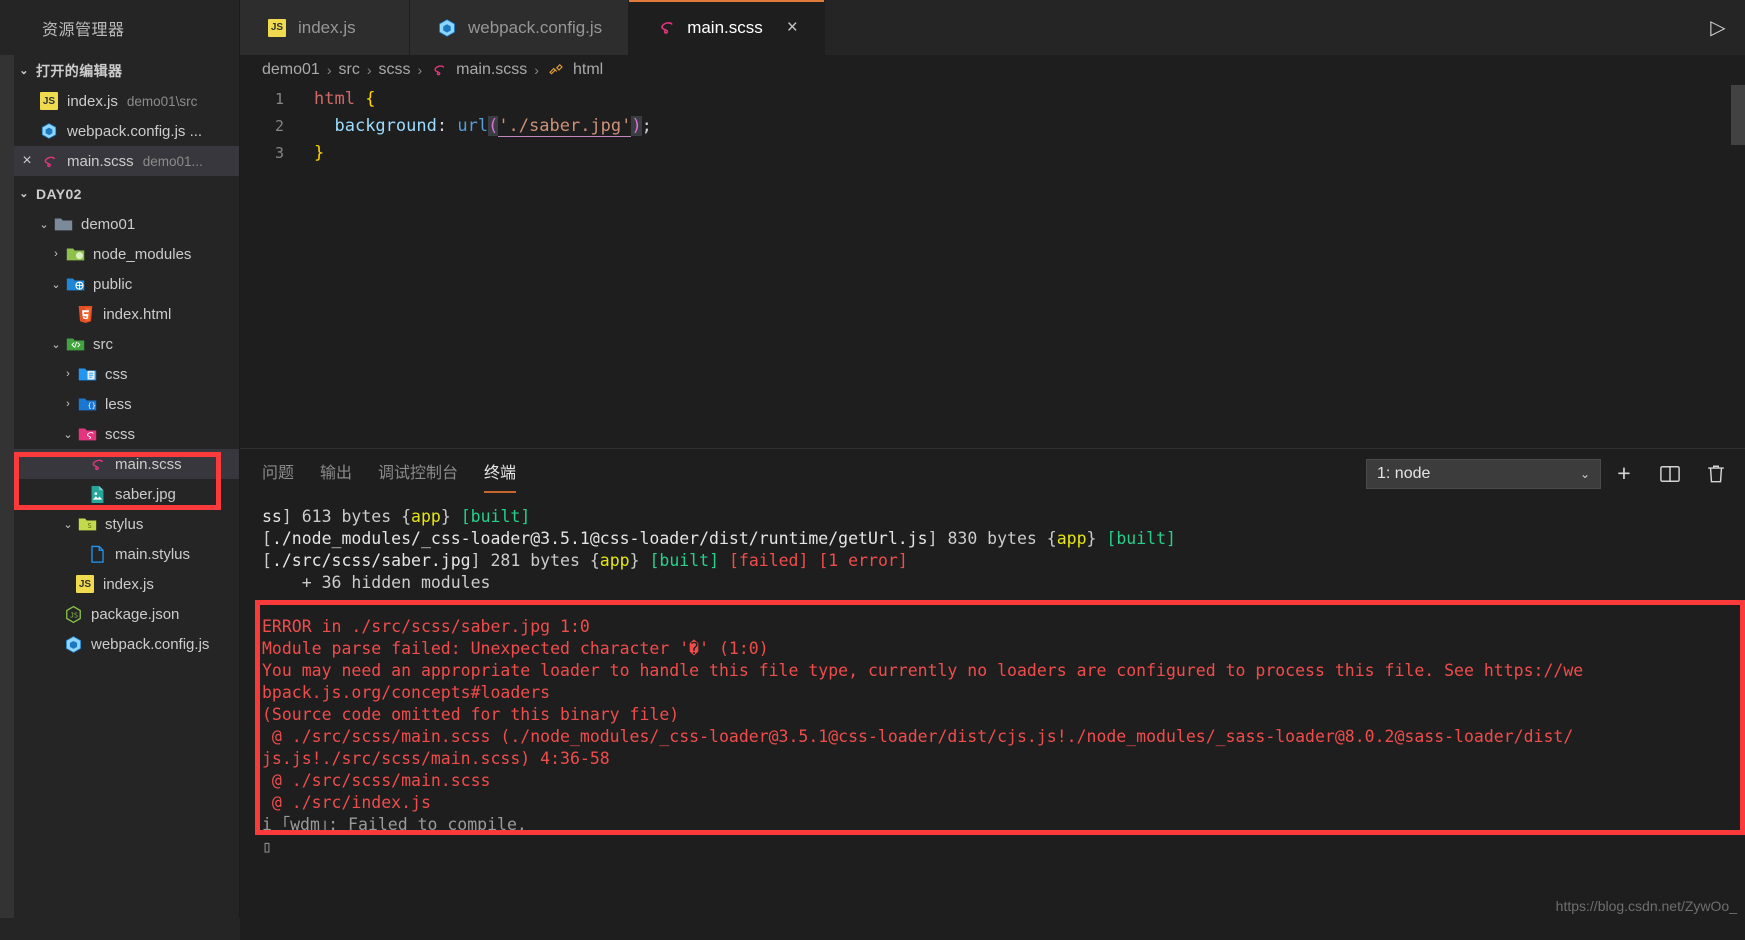  What do you see at coordinates (279, 125) in the screenshot?
I see `line-number: 2` at bounding box center [279, 125].